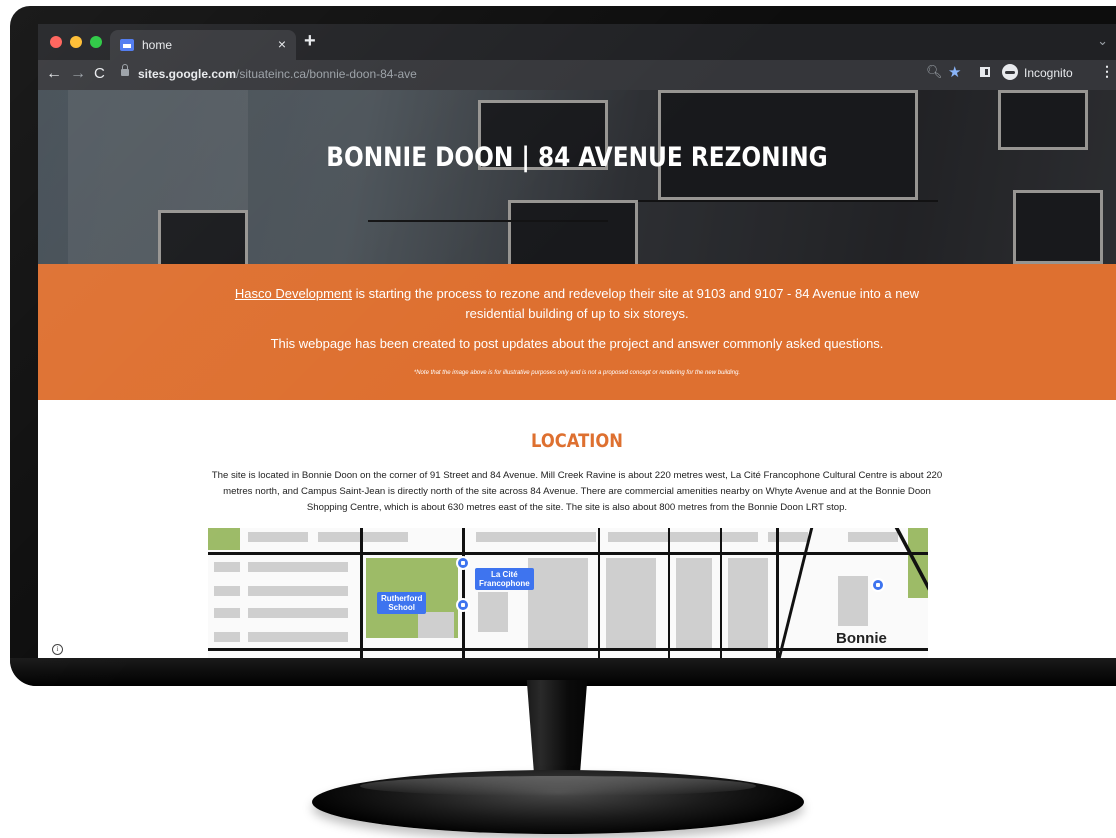 Image resolution: width=1116 pixels, height=838 pixels. What do you see at coordinates (76, 42) in the screenshot?
I see `minimize-window-button` at bounding box center [76, 42].